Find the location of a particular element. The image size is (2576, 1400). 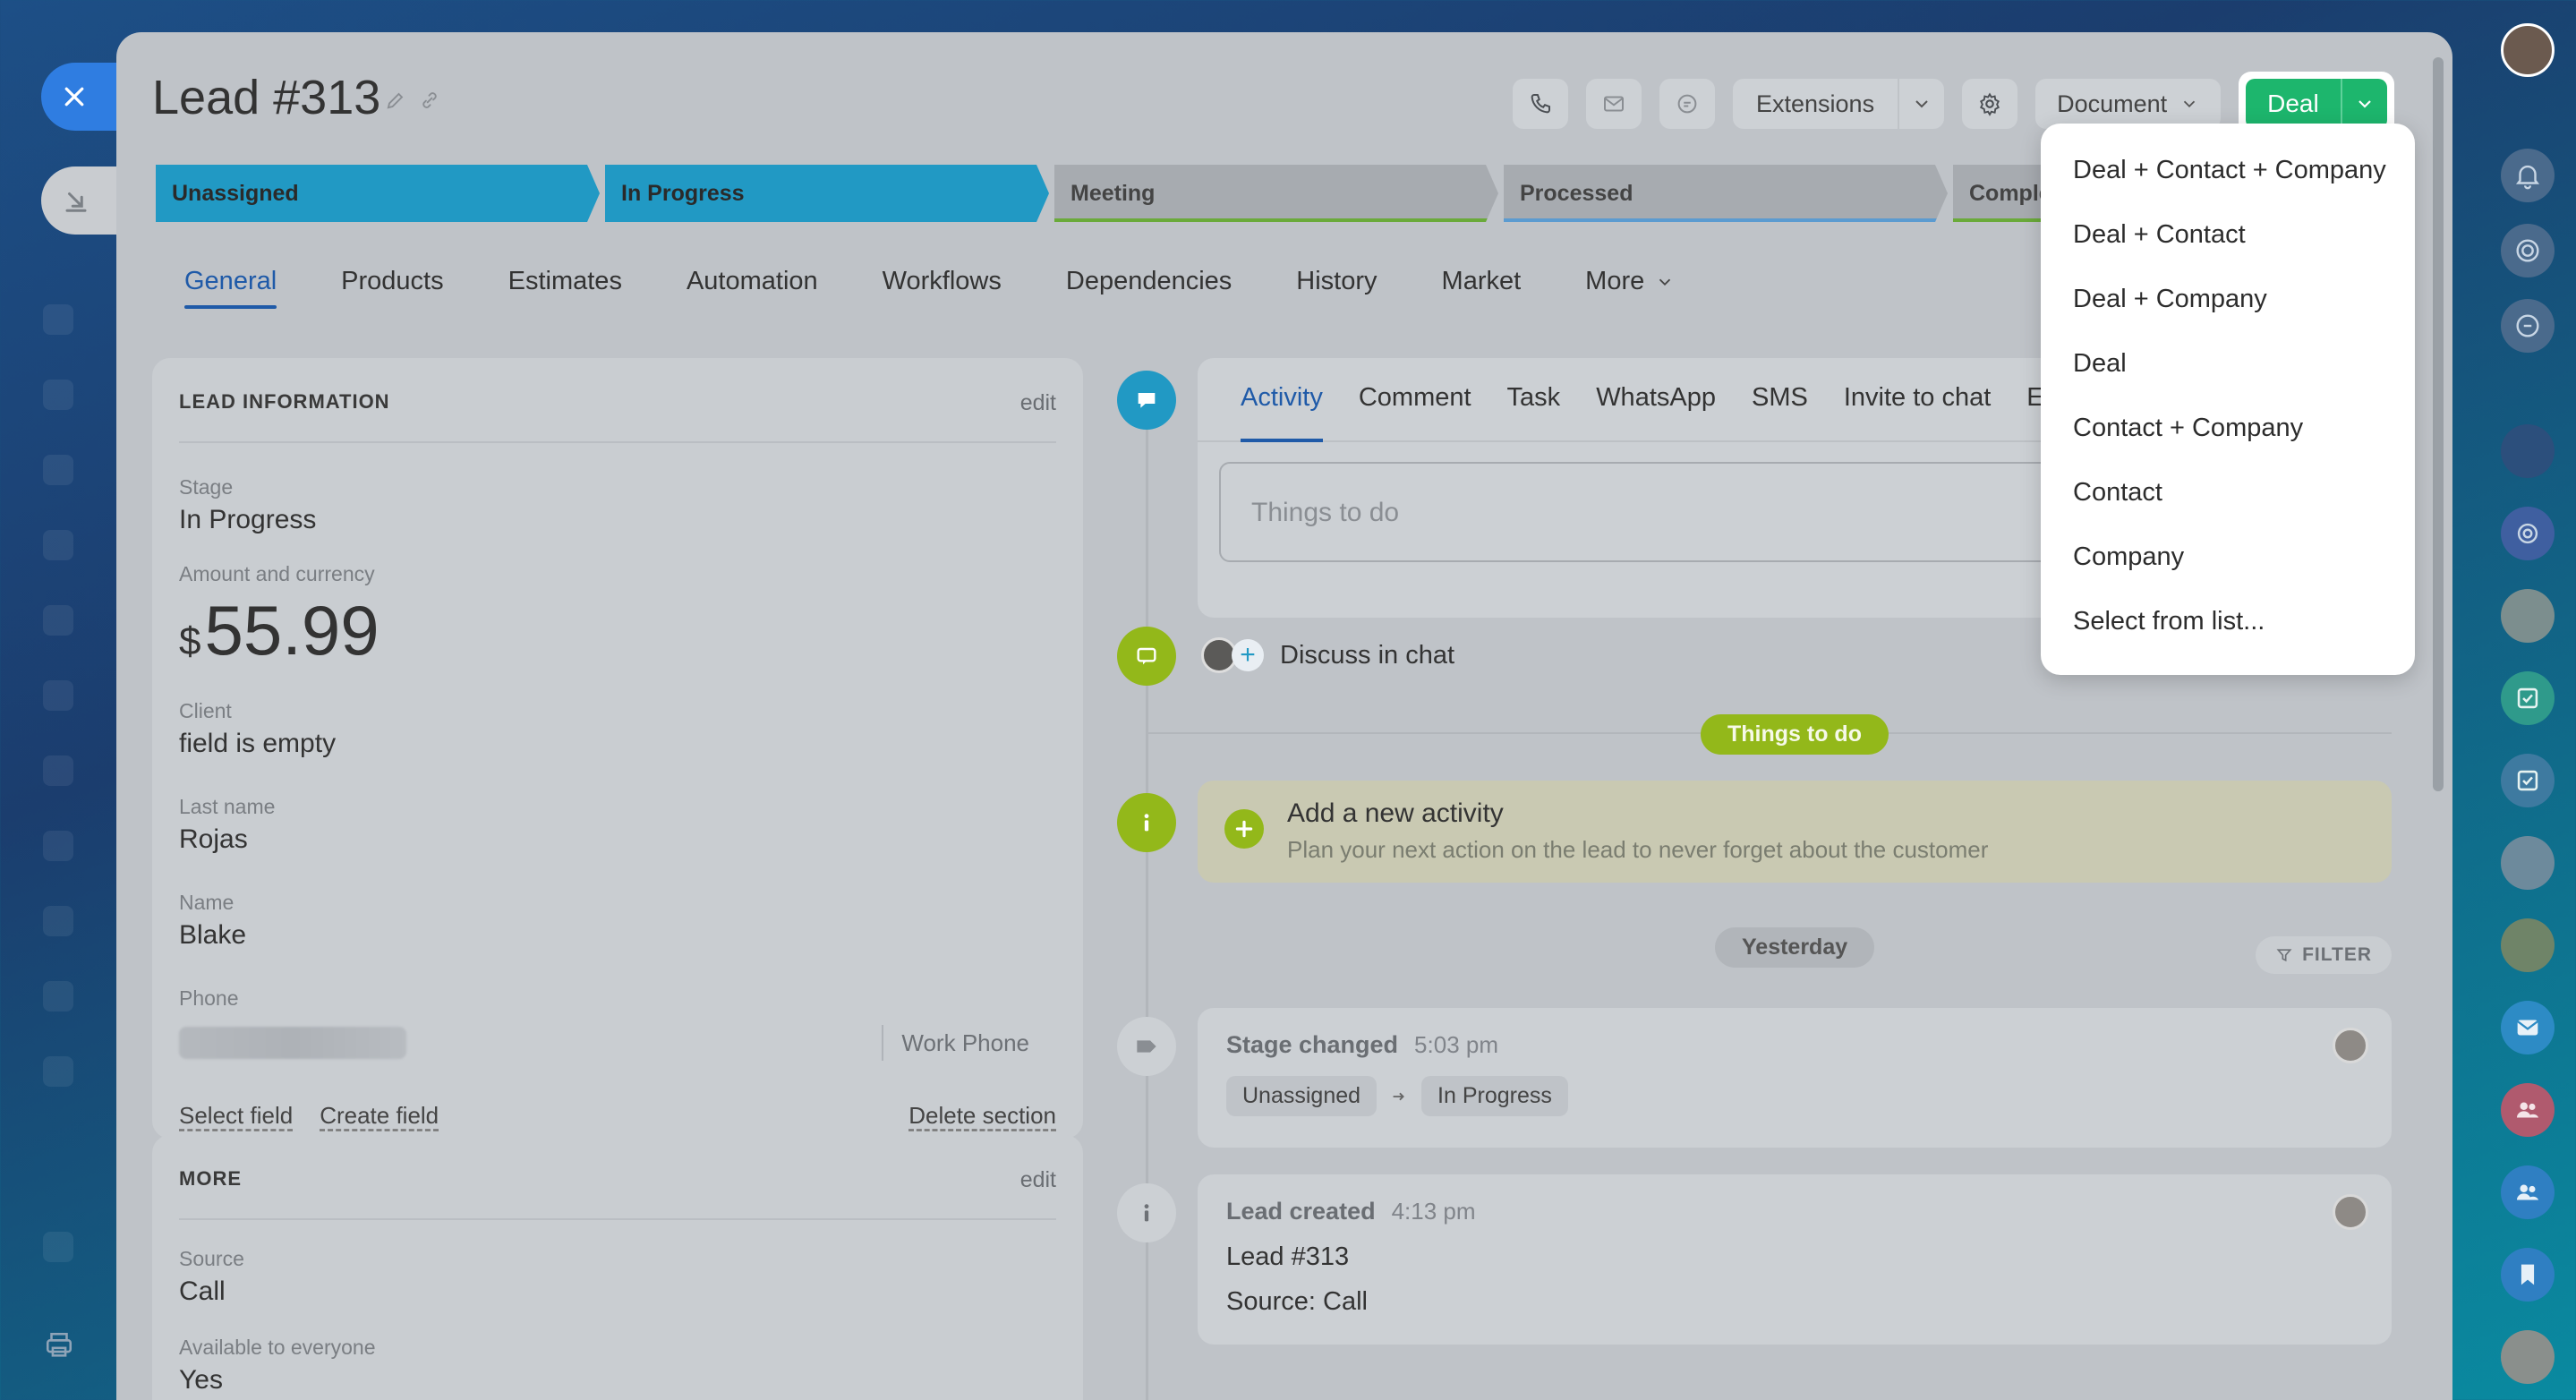

menu-item-deal: Deal is located at coordinates (2228, 363).